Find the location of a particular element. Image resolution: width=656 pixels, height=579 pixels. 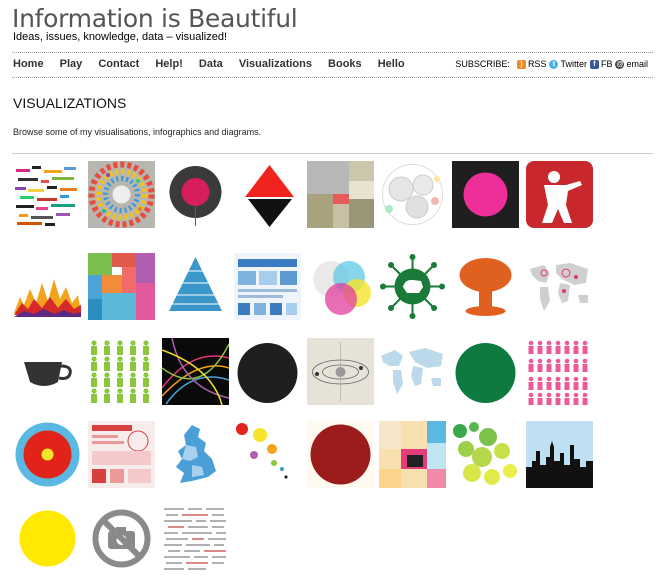

nav-contact: Contact is located at coordinates (118, 64).